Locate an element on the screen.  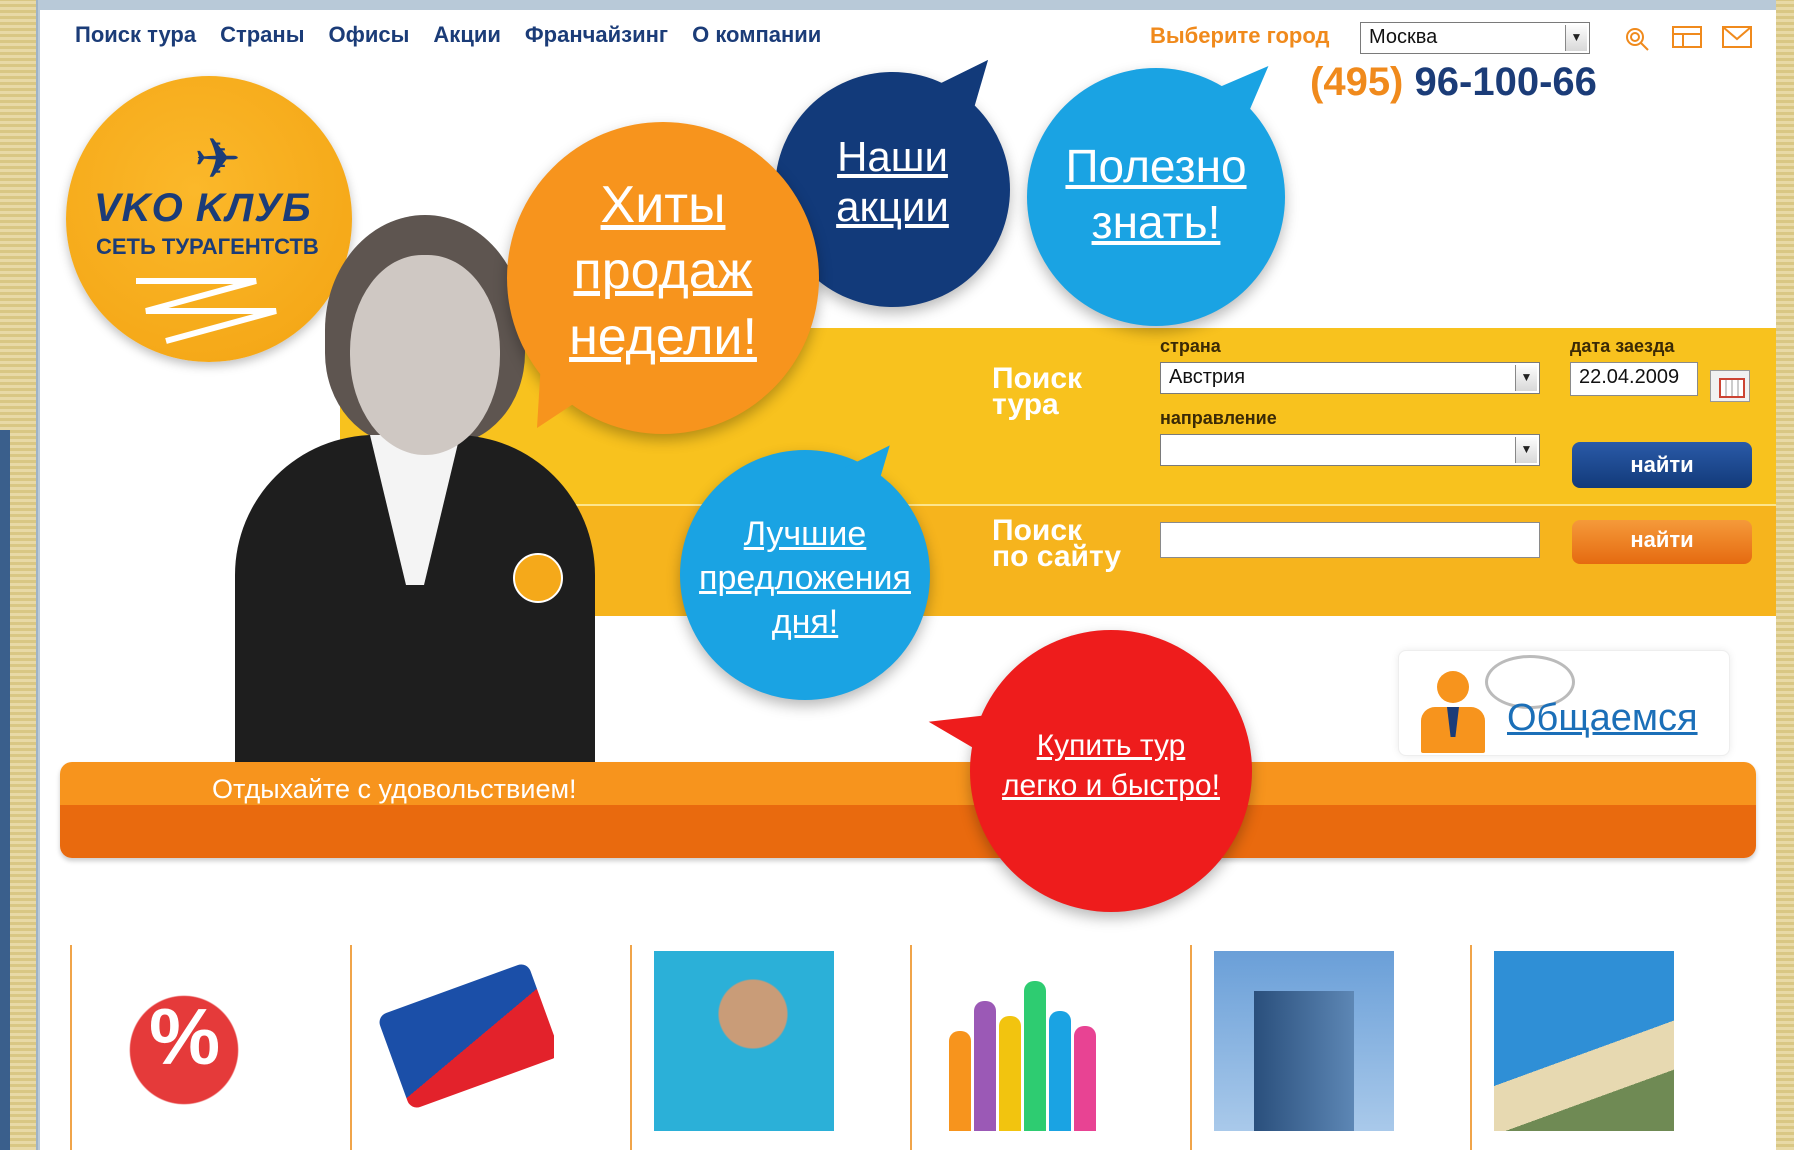
tour-find-button: найти is located at coordinates (1662, 465).